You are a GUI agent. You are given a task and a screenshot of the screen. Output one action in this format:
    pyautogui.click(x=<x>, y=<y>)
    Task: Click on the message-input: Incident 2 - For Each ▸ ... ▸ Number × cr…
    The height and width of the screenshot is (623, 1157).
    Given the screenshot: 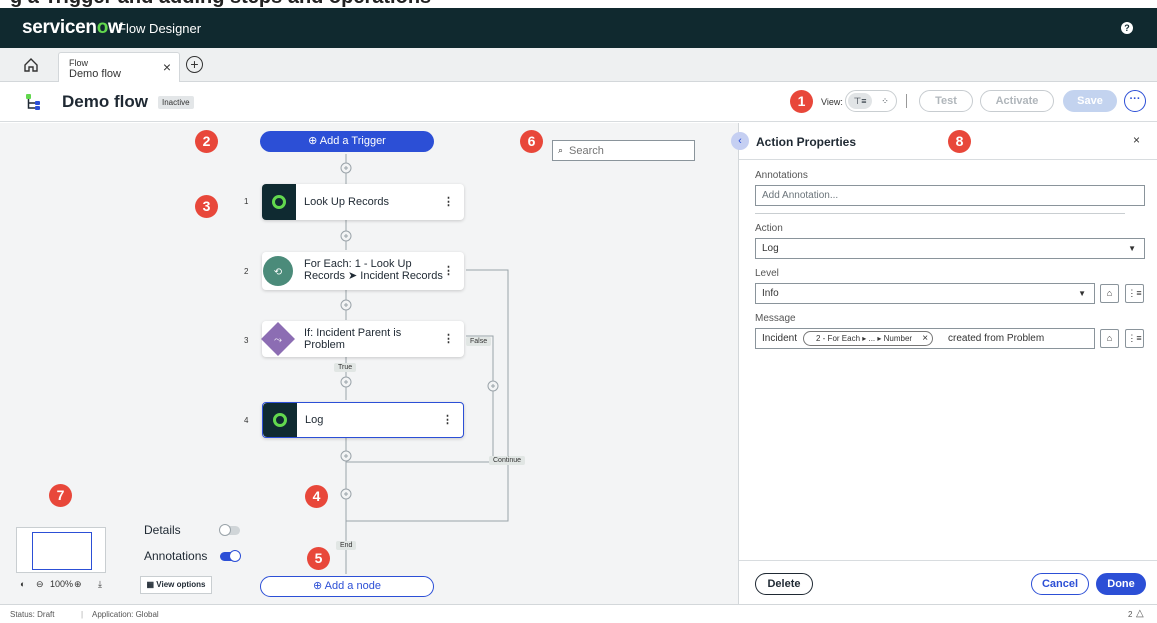 What is the action you would take?
    pyautogui.click(x=925, y=338)
    